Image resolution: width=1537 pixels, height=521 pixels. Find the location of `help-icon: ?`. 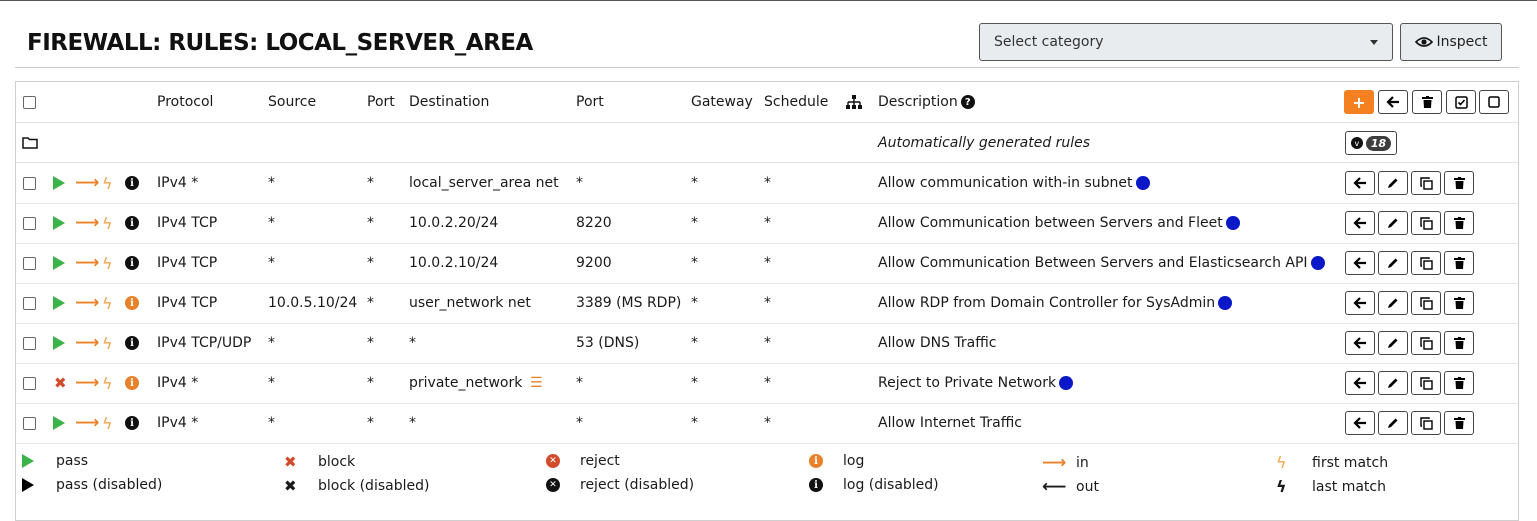

help-icon: ? is located at coordinates (967, 102).